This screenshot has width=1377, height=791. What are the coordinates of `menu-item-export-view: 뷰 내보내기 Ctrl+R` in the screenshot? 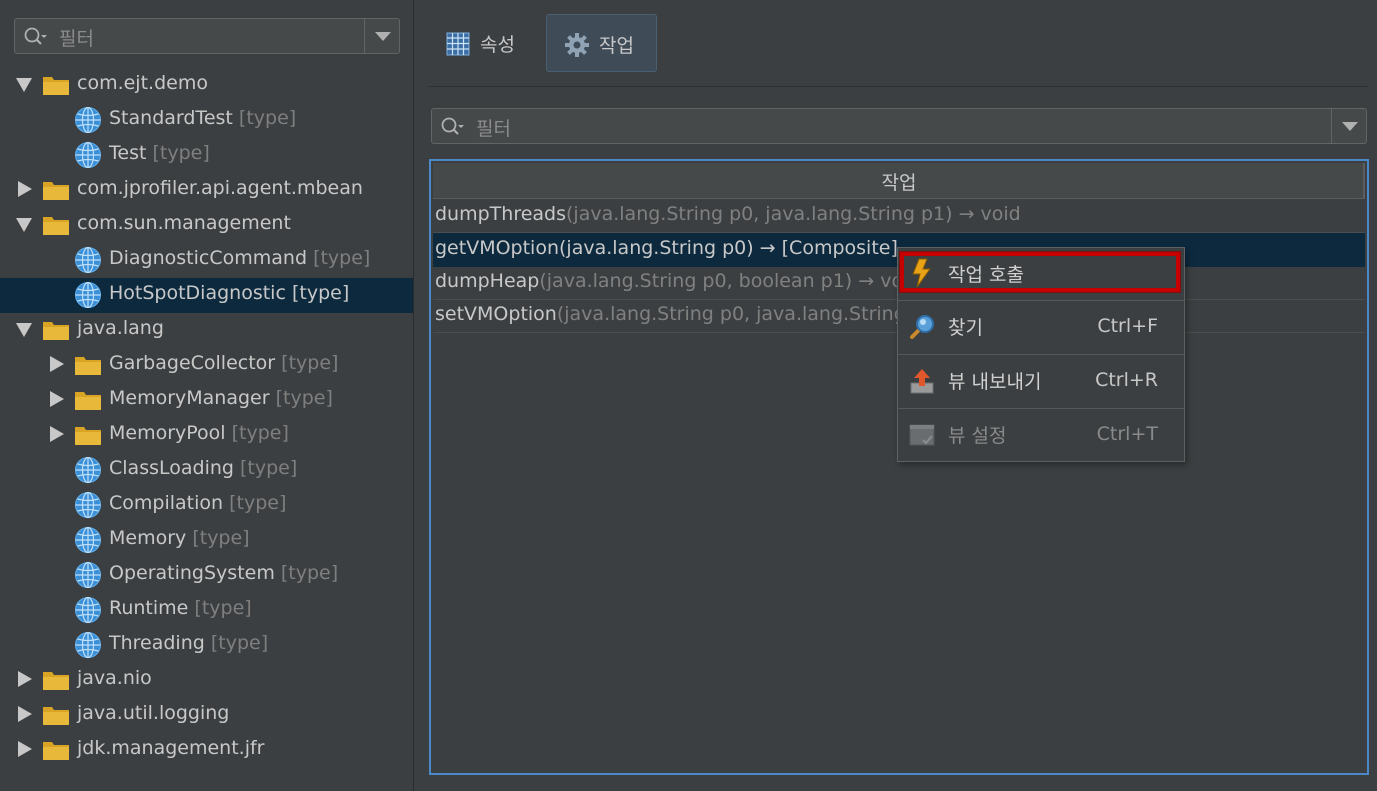 It's located at (1041, 381).